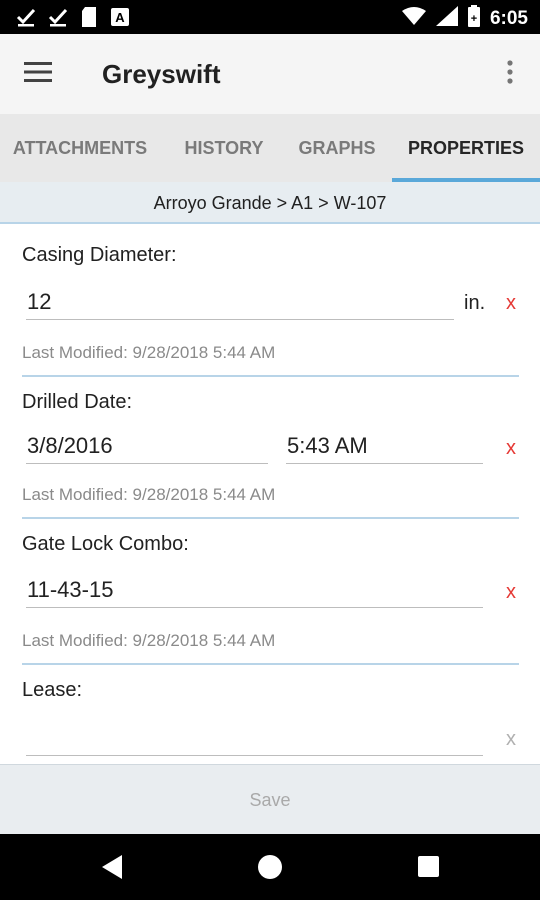 The height and width of the screenshot is (900, 540). I want to click on save-bar: Save, so click(270, 799).